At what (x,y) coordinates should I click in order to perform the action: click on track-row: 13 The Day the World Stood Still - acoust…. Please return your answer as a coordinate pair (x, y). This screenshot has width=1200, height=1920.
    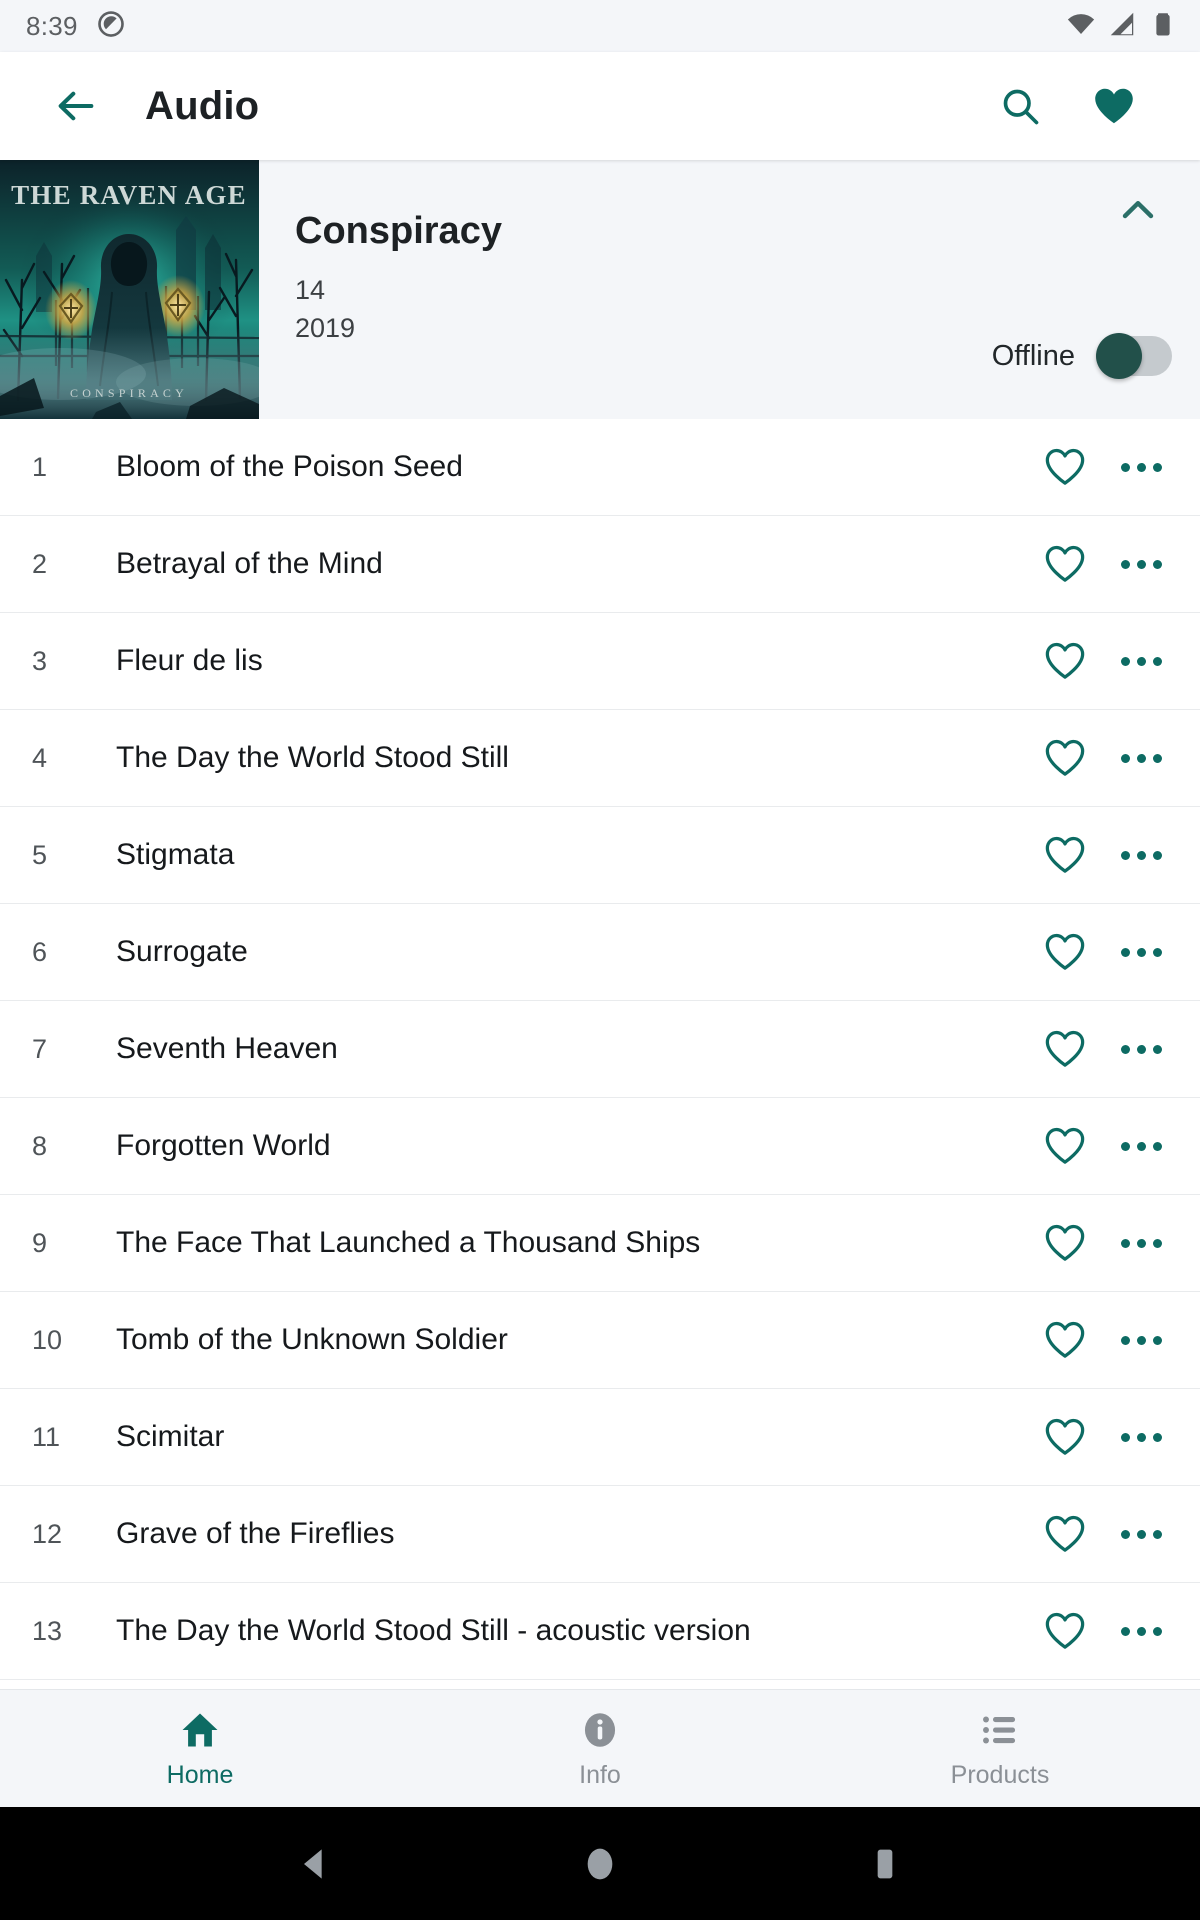
    Looking at the image, I should click on (600, 1631).